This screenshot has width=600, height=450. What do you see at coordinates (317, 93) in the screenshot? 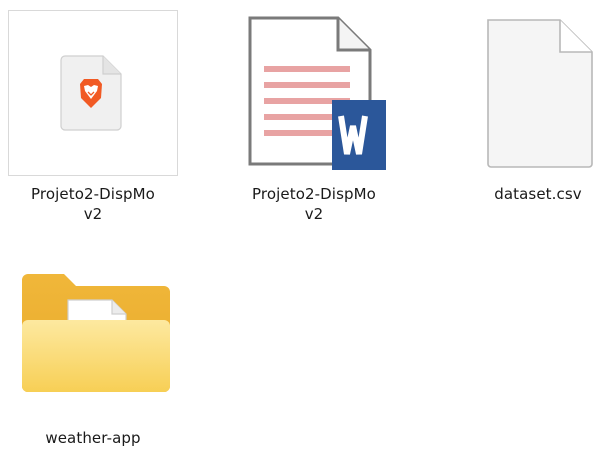
I see `word-document-icon` at bounding box center [317, 93].